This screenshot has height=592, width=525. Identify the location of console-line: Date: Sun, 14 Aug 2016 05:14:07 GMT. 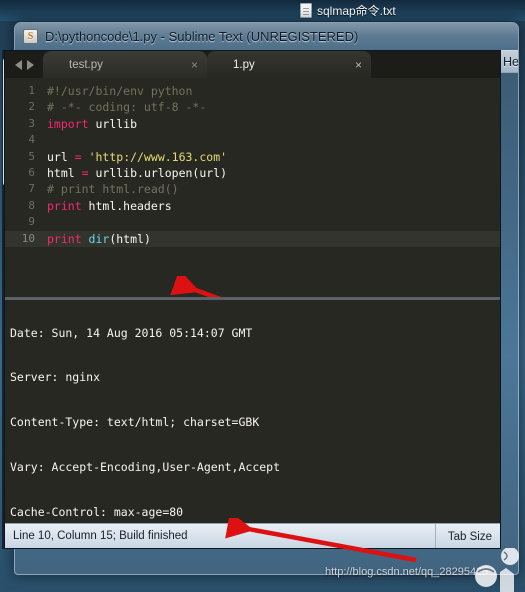
(131, 334).